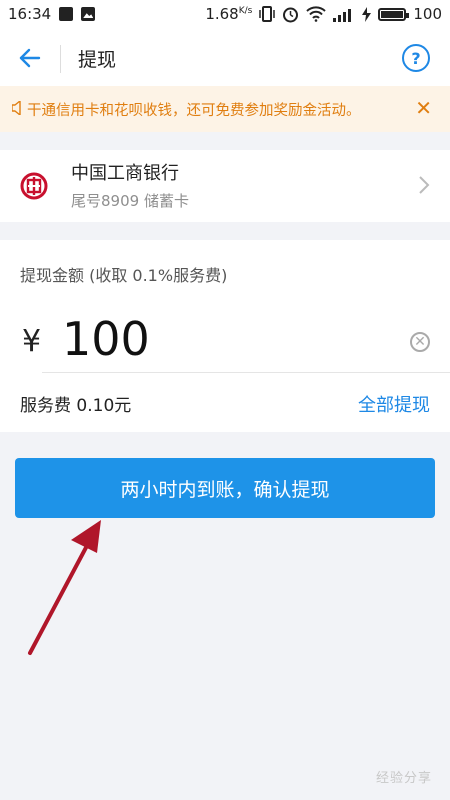  I want to click on back-arrow-icon, so click(30, 58).